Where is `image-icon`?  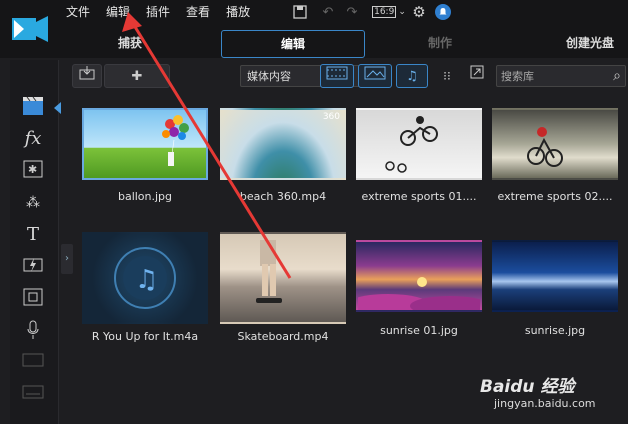
image-icon is located at coordinates (375, 73).